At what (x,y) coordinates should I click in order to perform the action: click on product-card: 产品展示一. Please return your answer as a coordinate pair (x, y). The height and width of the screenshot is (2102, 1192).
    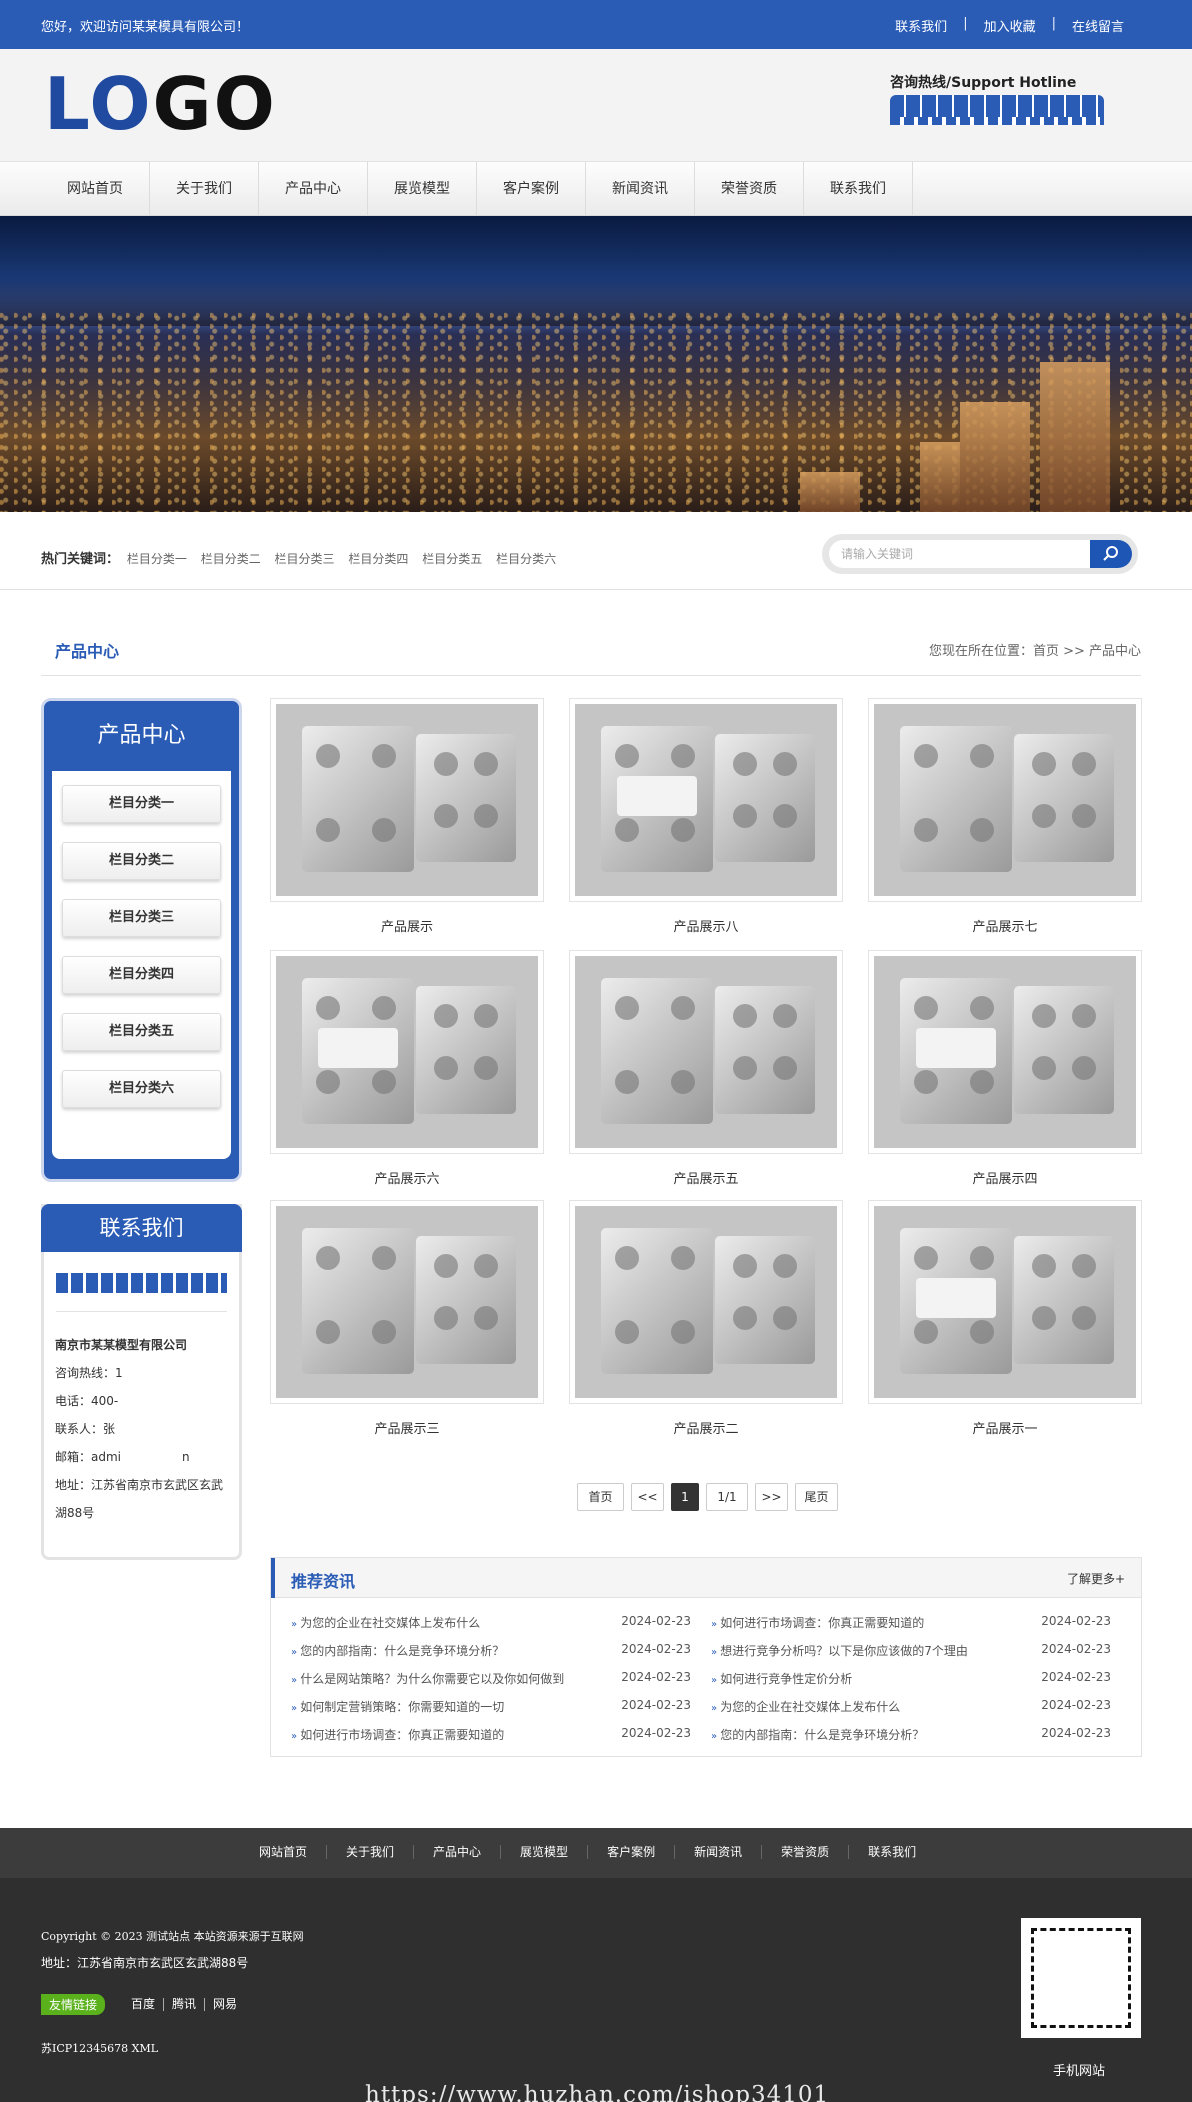
    Looking at the image, I should click on (1005, 1318).